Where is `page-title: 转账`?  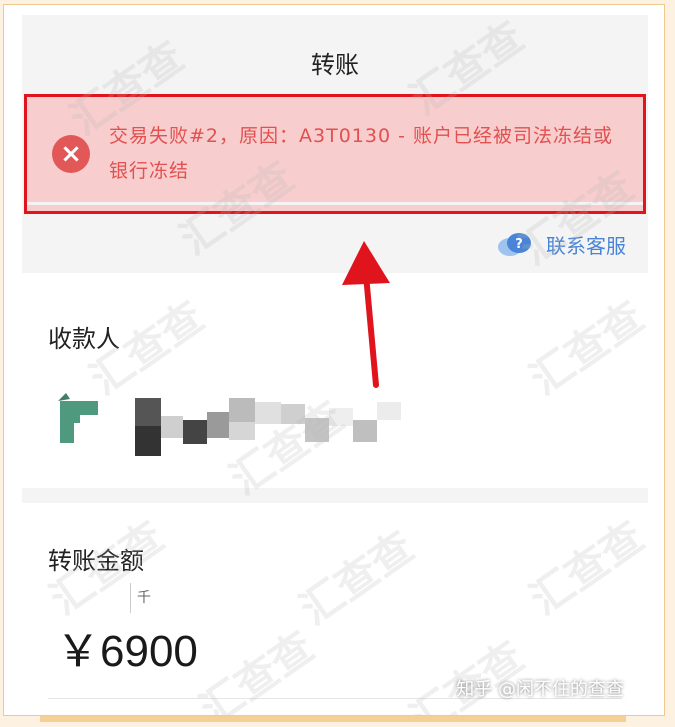
page-title: 转账 is located at coordinates (335, 65).